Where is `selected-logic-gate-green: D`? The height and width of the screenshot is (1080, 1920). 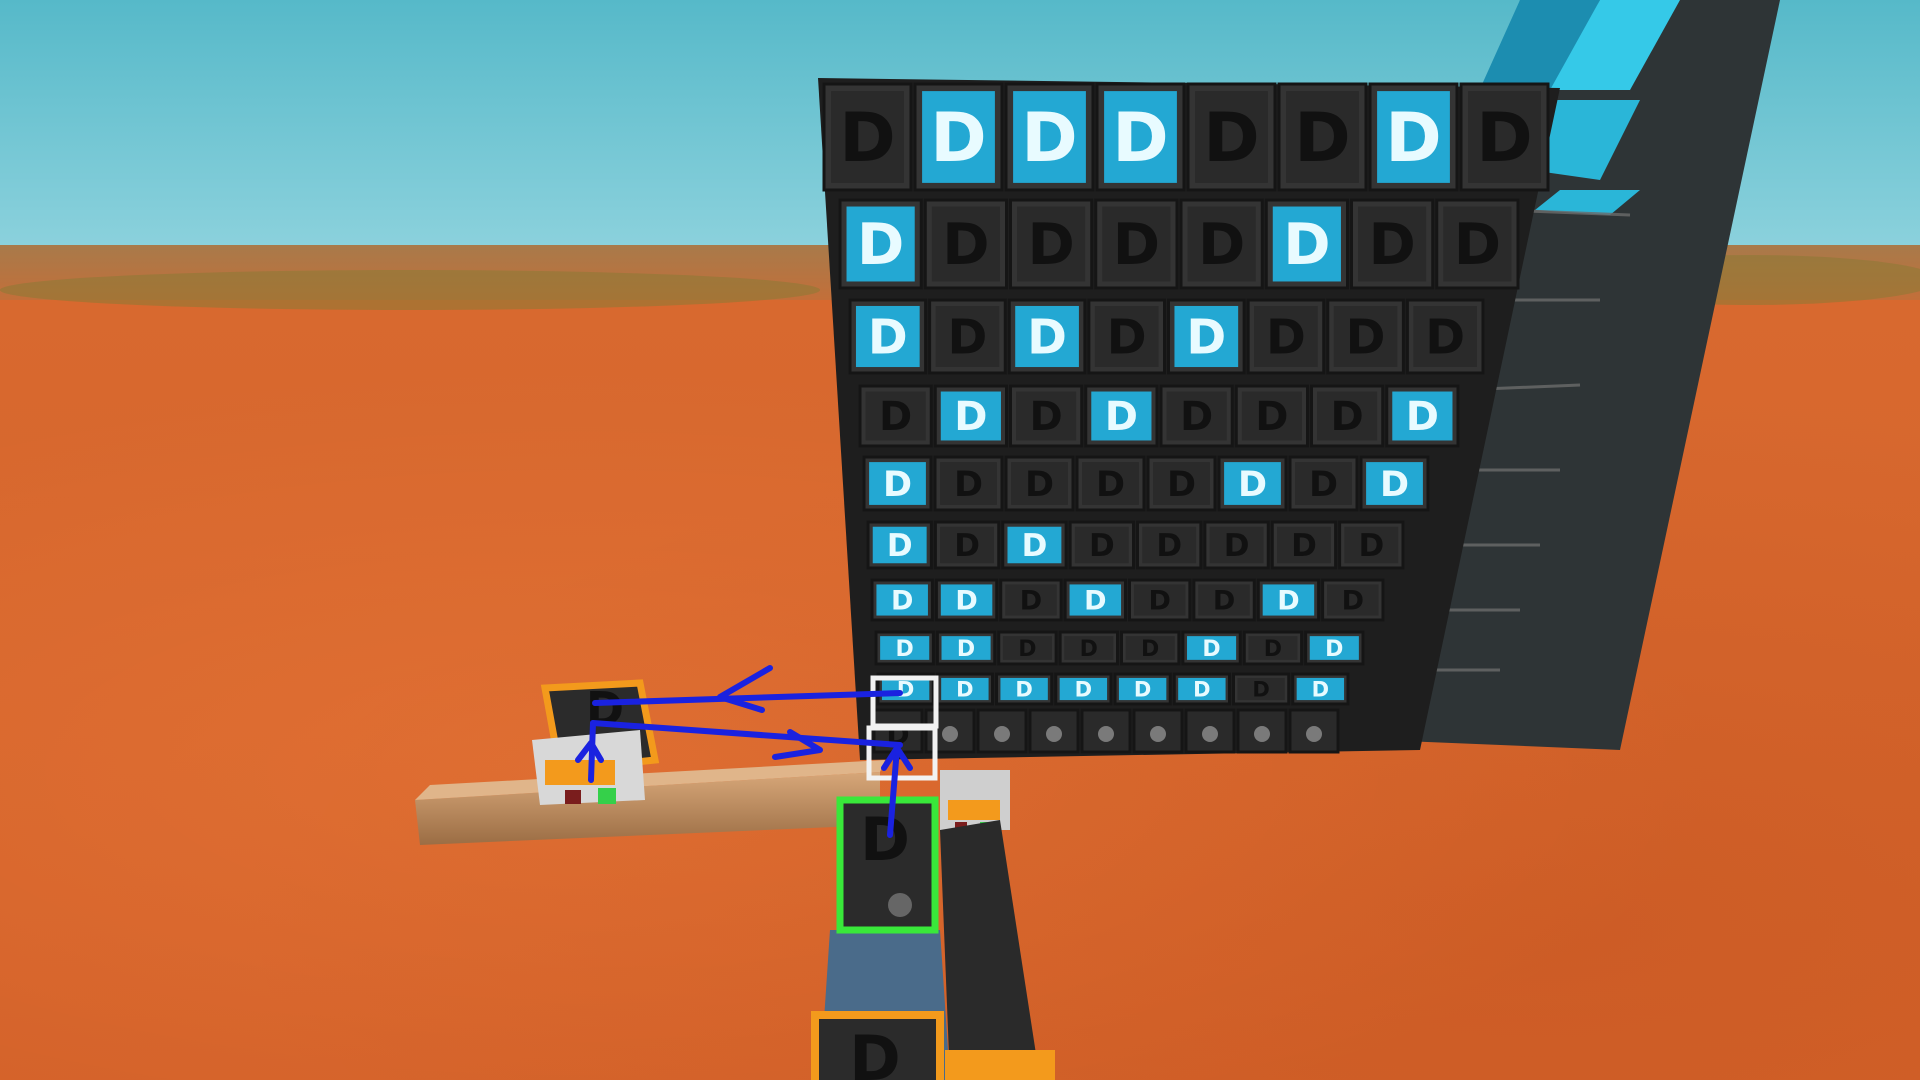
selected-logic-gate-green: D is located at coordinates (887, 865).